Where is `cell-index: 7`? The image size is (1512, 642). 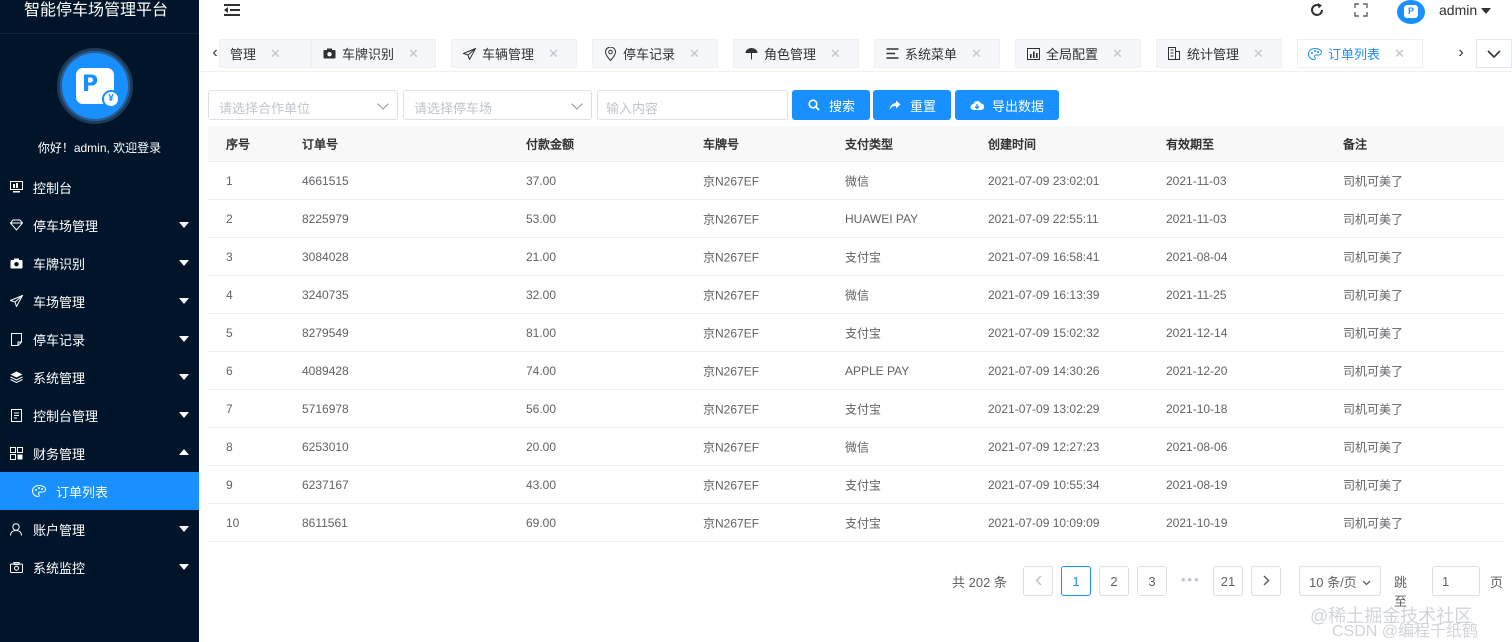 cell-index: 7 is located at coordinates (229, 408).